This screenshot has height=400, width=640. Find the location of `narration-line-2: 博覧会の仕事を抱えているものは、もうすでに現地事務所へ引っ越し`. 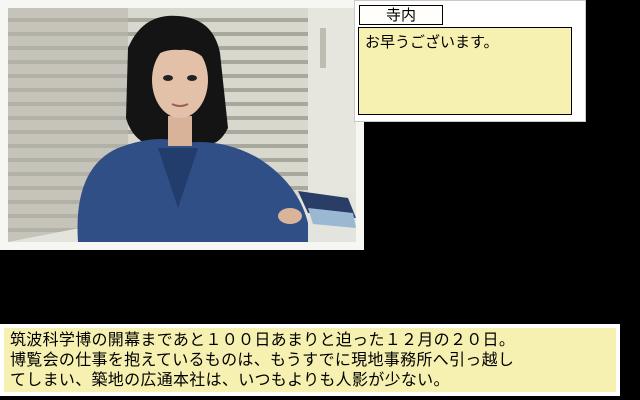

narration-line-2: 博覧会の仕事を抱えているものは、もうすでに現地事務所へ引っ越し is located at coordinates (262, 359).